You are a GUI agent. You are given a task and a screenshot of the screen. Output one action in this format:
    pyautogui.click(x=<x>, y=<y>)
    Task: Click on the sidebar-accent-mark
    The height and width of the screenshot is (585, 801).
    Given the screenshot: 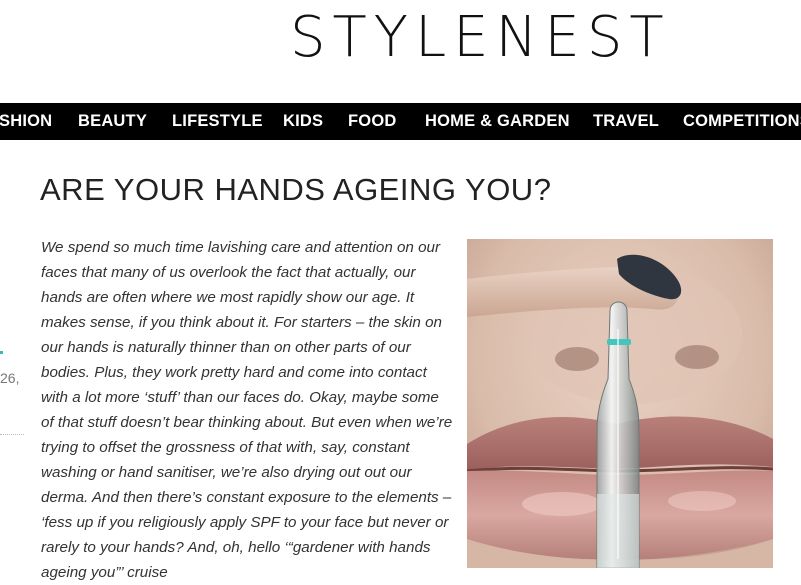 What is the action you would take?
    pyautogui.click(x=1, y=352)
    